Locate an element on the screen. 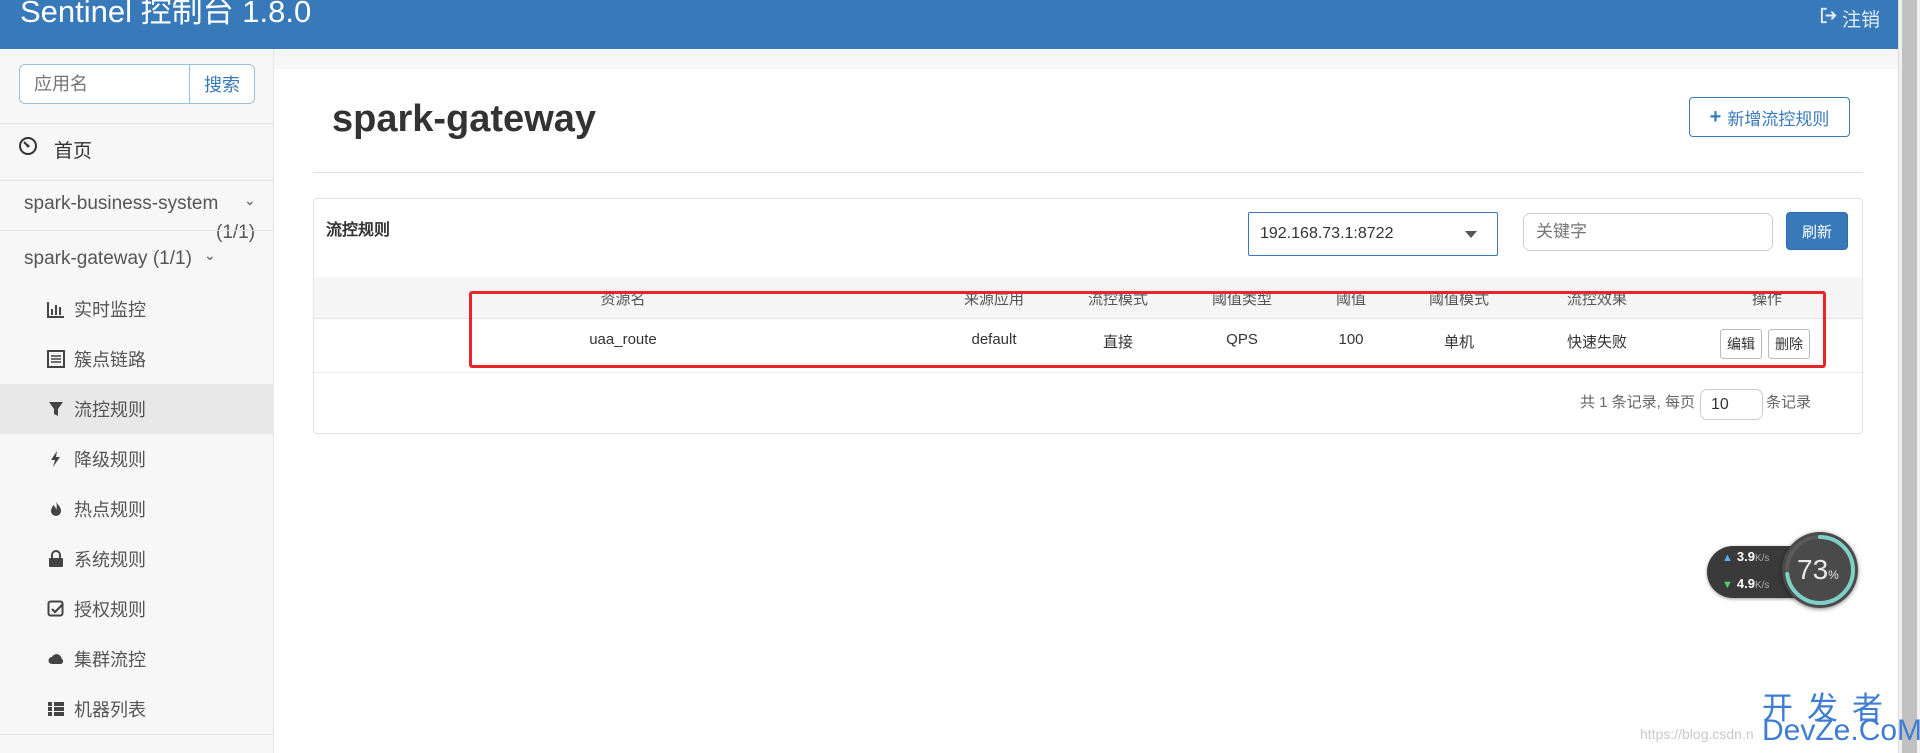  sidebar-item-resource-chain: 簇点链路 is located at coordinates (137, 359).